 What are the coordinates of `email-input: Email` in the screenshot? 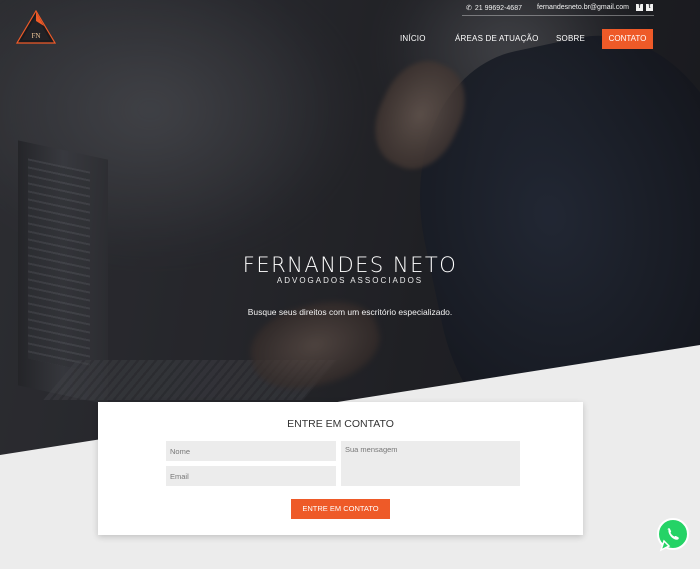 It's located at (251, 476).